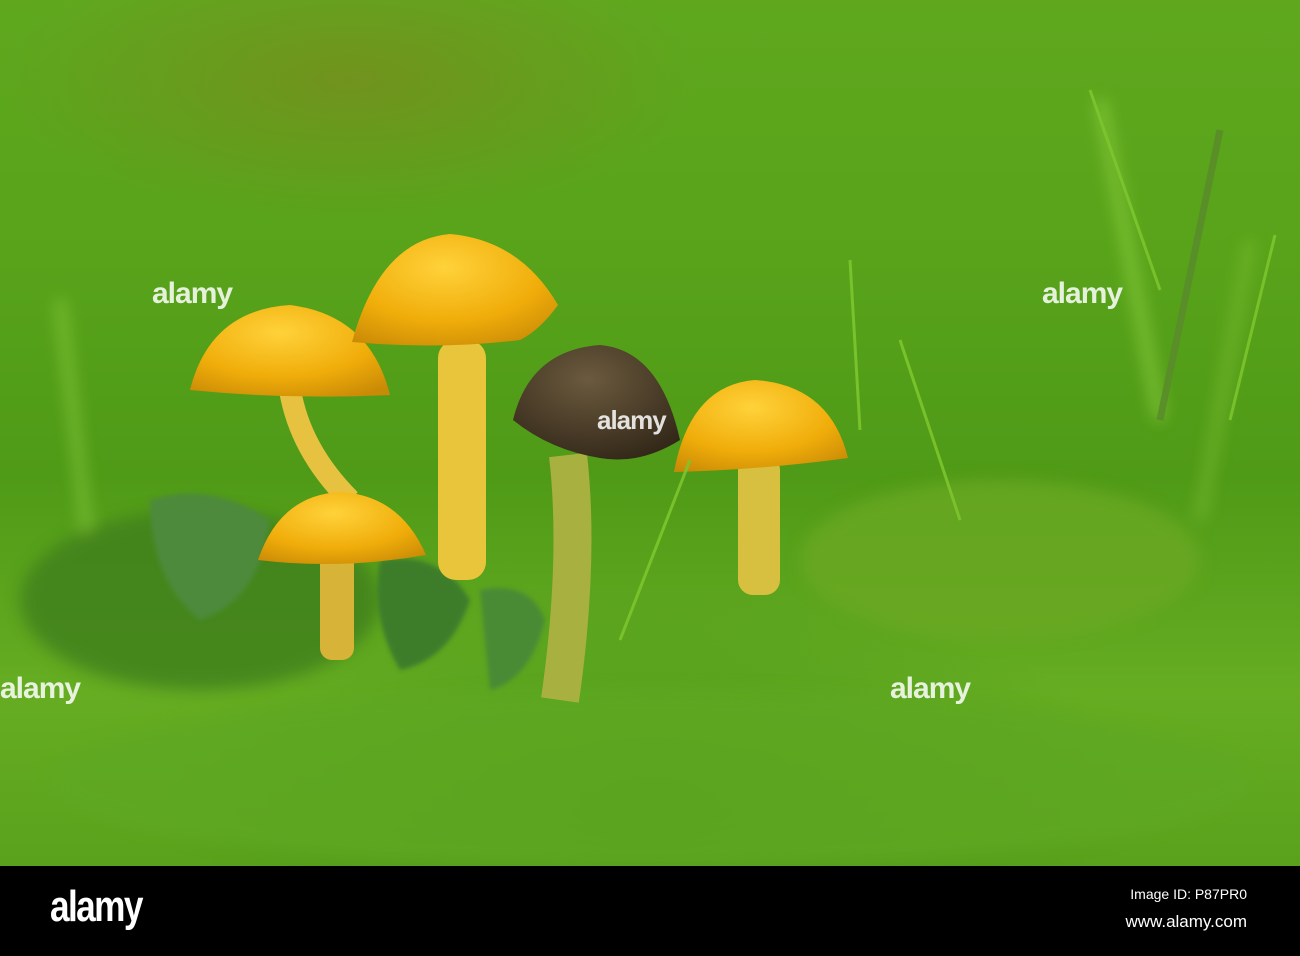 The width and height of the screenshot is (1300, 956). I want to click on image-id: Image ID: P87PR0, so click(1188, 894).